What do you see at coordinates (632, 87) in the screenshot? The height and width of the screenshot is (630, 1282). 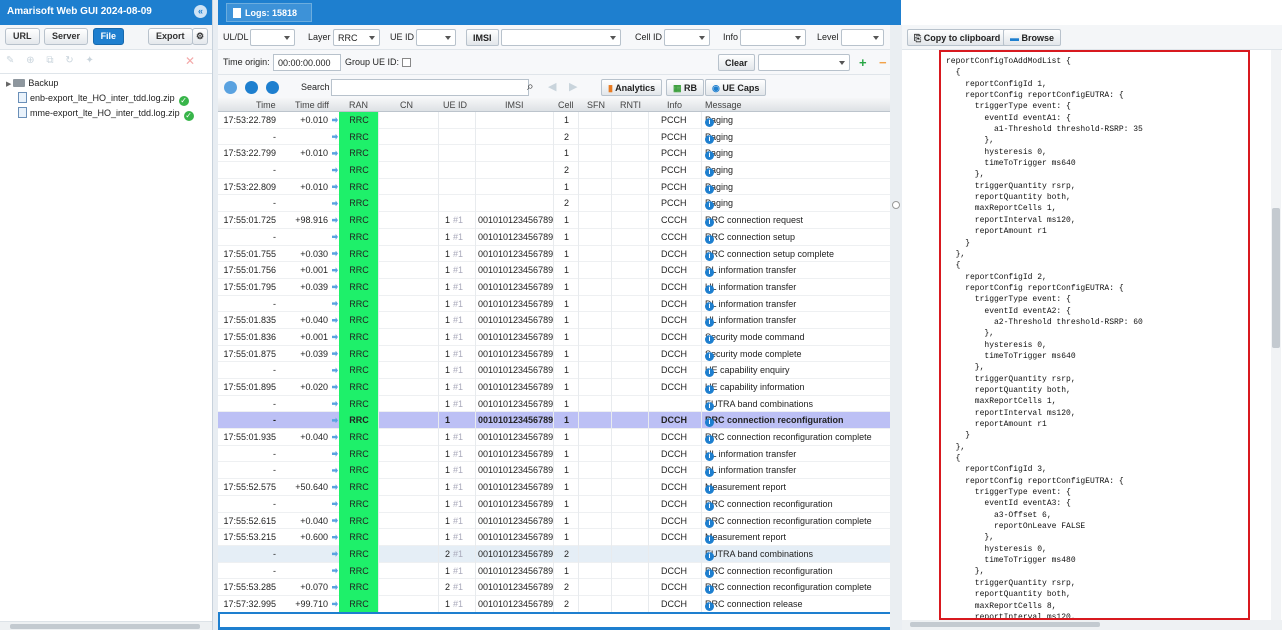 I see `analytics-button: ▮ Analytics` at bounding box center [632, 87].